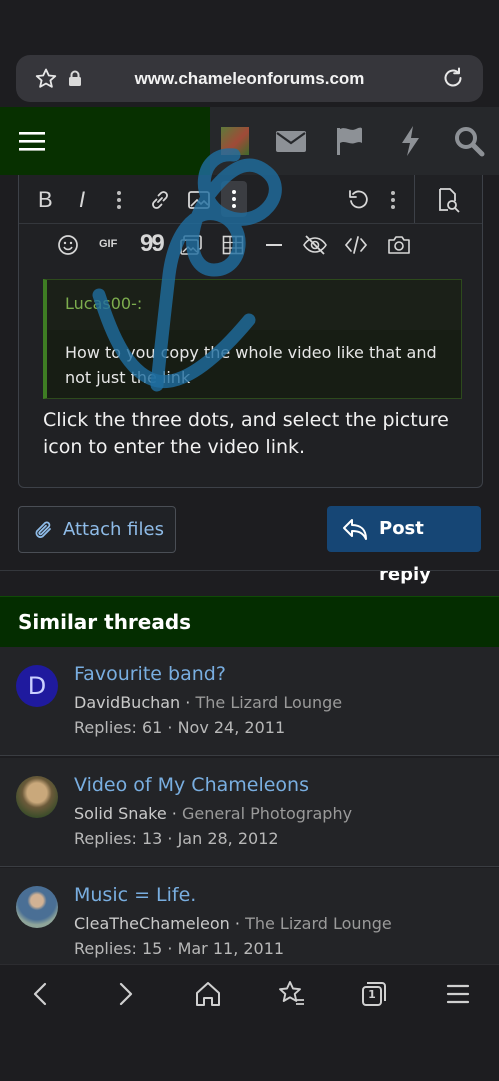 The image size is (499, 1081). Describe the element at coordinates (41, 994) in the screenshot. I see `back-icon` at that location.